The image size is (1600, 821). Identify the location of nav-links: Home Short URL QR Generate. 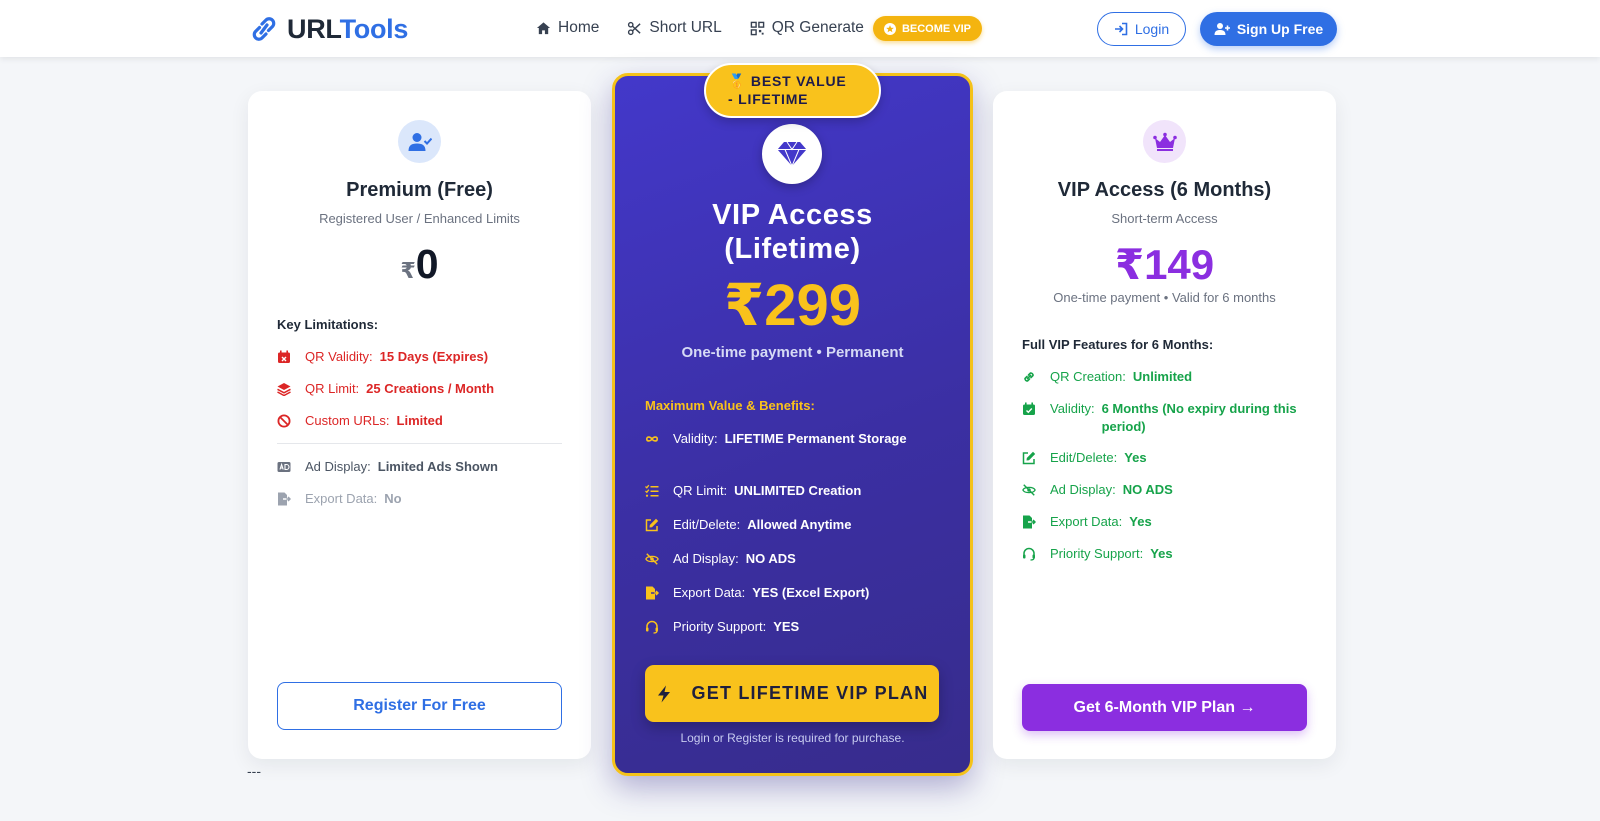
(714, 28).